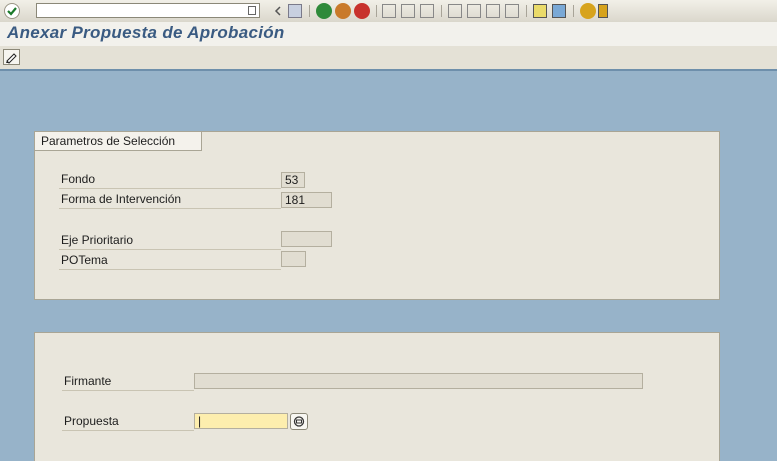  I want to click on cancel-icon, so click(362, 11).